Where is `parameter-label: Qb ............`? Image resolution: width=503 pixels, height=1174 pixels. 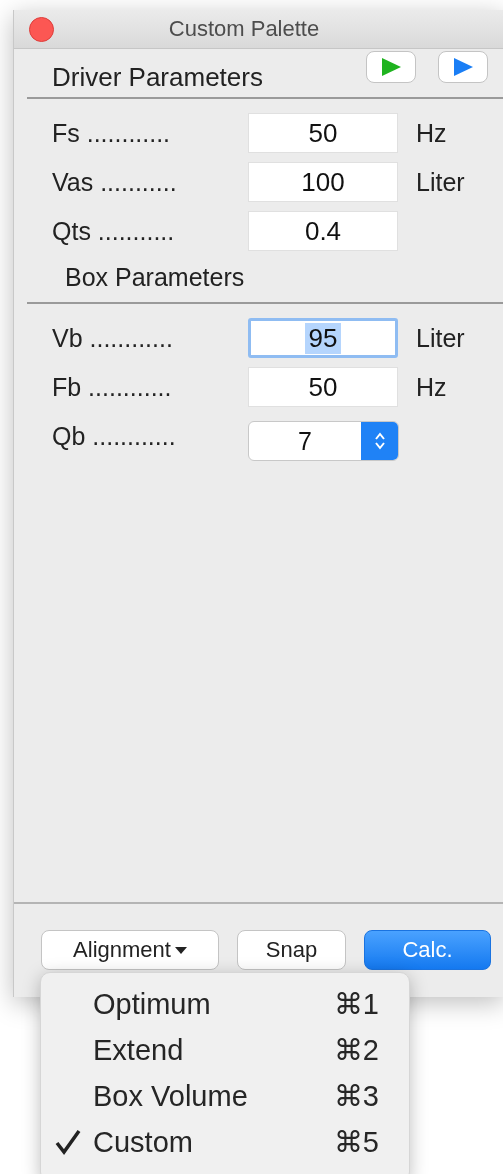
parameter-label: Qb ............ is located at coordinates (114, 436).